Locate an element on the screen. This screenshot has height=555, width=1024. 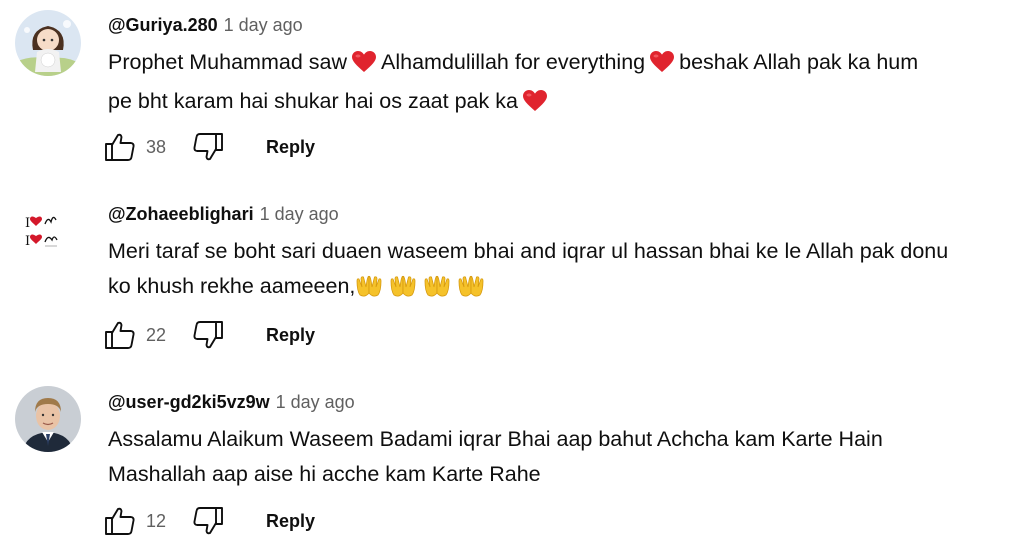
comment-text-part: Prophet Muhammad saw is located at coordinates (227, 62).